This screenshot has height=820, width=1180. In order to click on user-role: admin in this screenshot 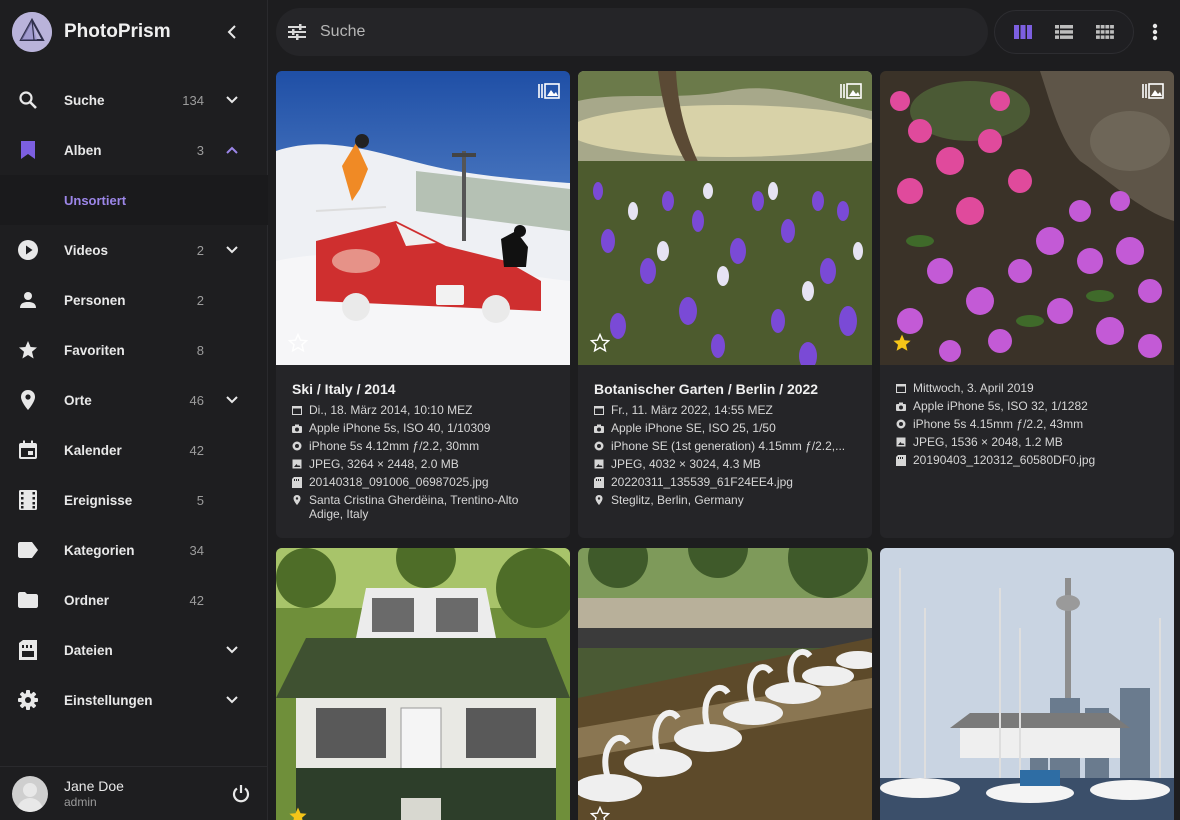, I will do `click(80, 802)`.